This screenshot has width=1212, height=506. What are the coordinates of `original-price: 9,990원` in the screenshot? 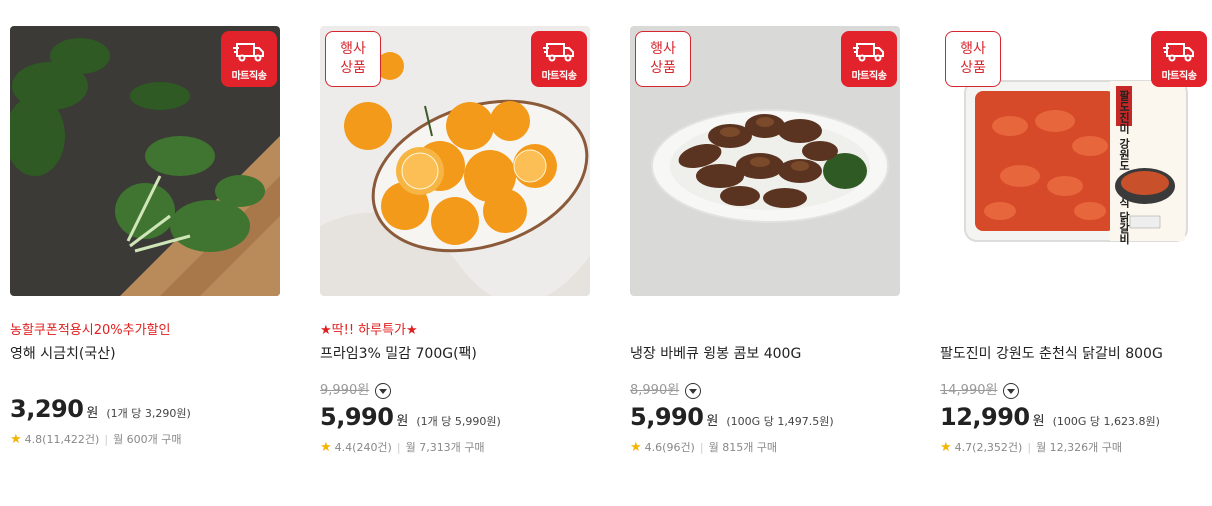 It's located at (345, 390).